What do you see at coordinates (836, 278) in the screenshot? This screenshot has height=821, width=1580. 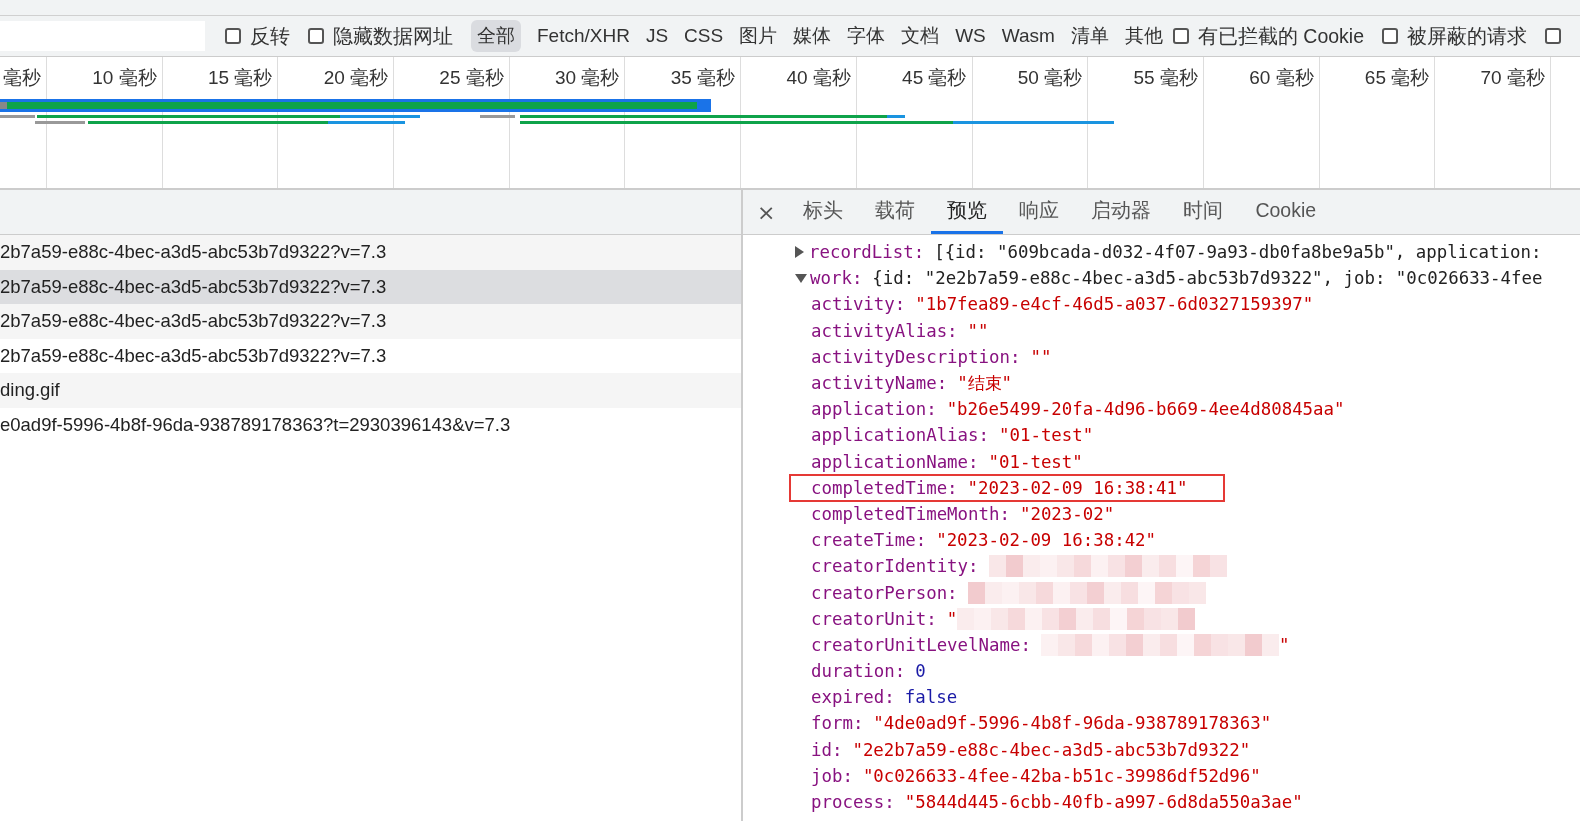 I see `property-key: work:` at bounding box center [836, 278].